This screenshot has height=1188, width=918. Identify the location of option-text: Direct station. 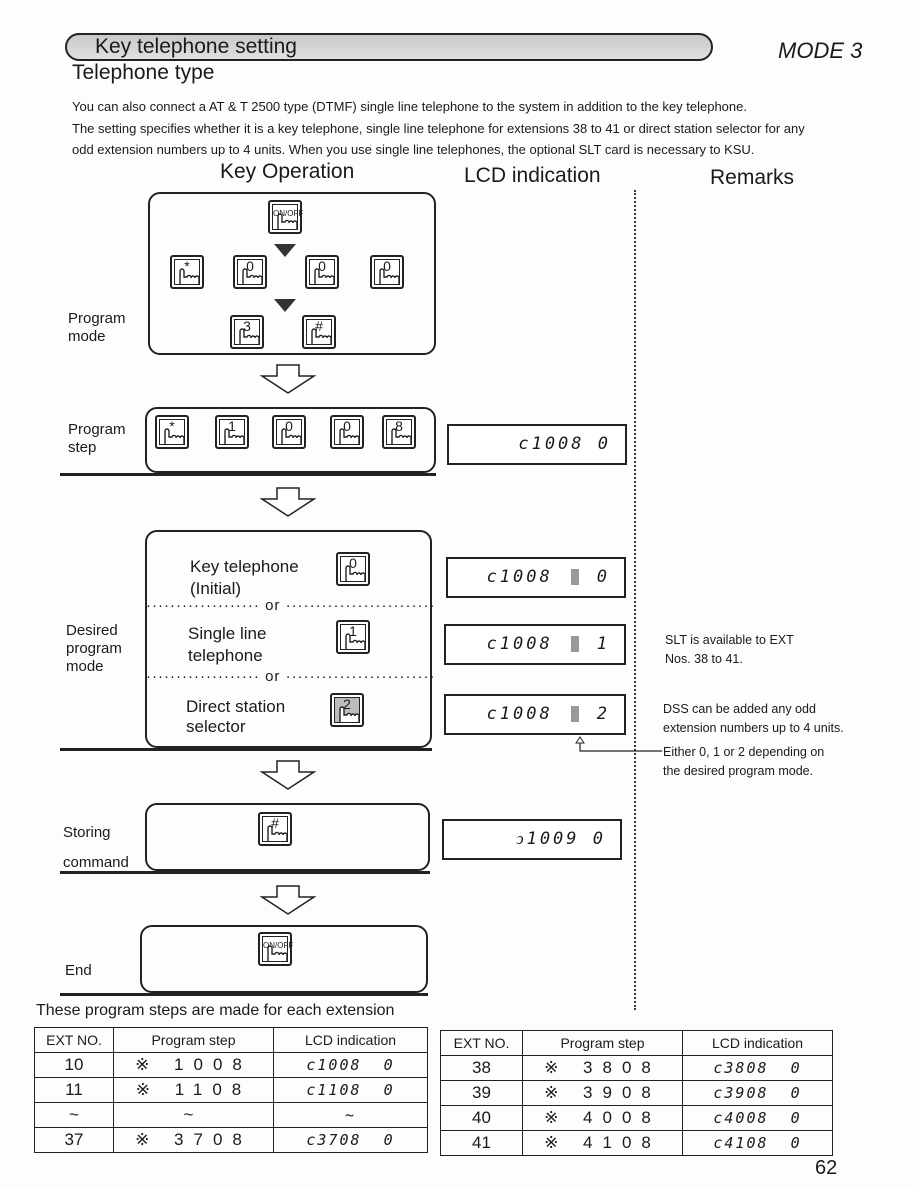
(236, 706).